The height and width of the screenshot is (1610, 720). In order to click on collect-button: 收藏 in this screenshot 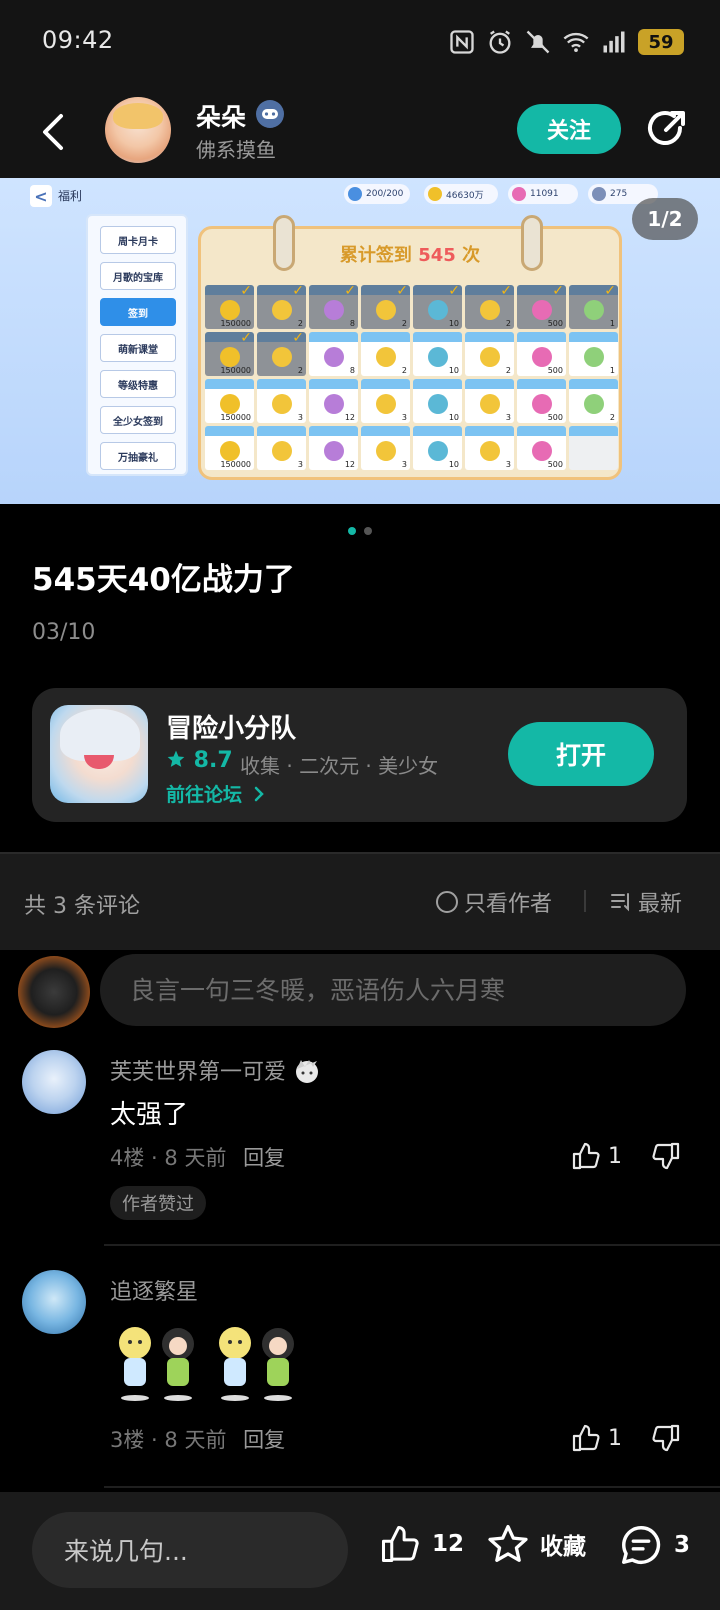, I will do `click(536, 1544)`.